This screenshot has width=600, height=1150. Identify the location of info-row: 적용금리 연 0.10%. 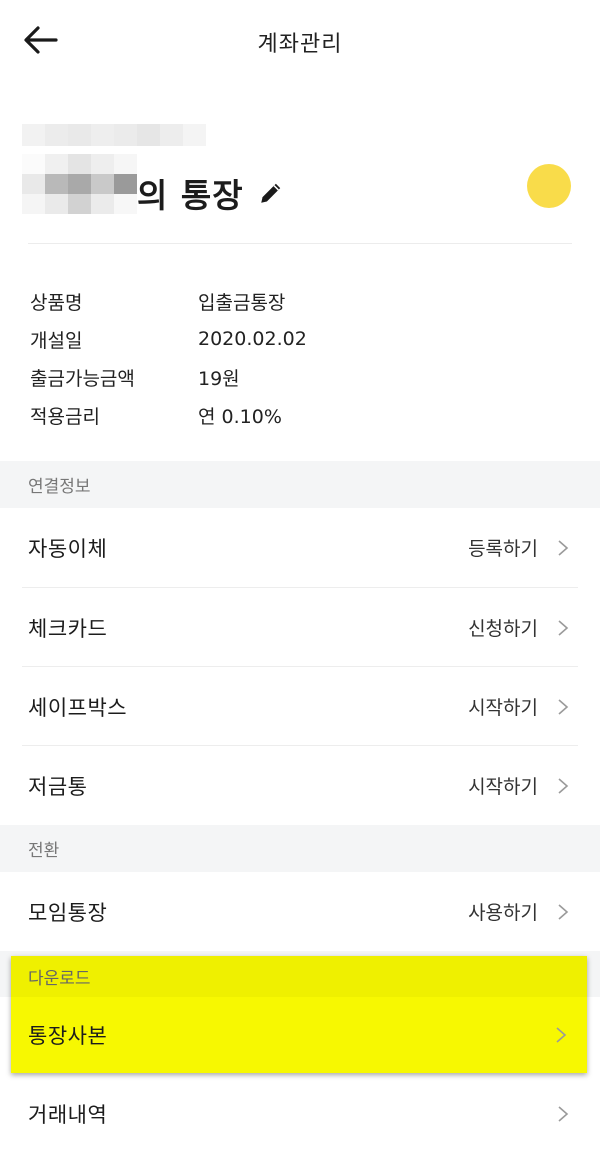
(168, 415).